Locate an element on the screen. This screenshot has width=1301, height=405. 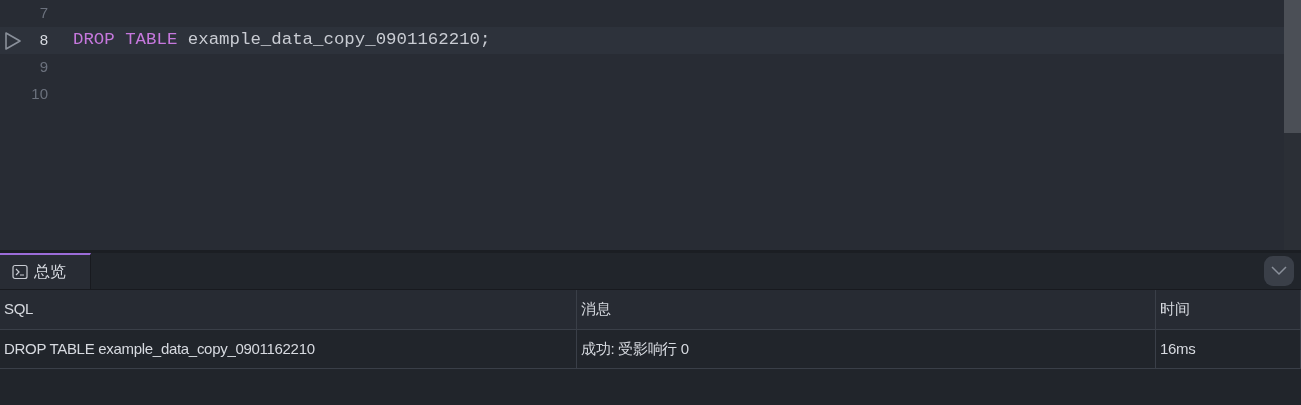
table-cell: 成功: 受影响行 0 is located at coordinates (866, 349).